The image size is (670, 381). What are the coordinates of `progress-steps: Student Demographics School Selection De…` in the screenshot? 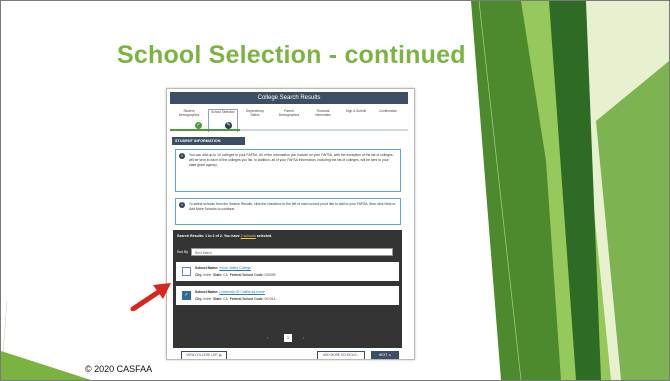 It's located at (289, 118).